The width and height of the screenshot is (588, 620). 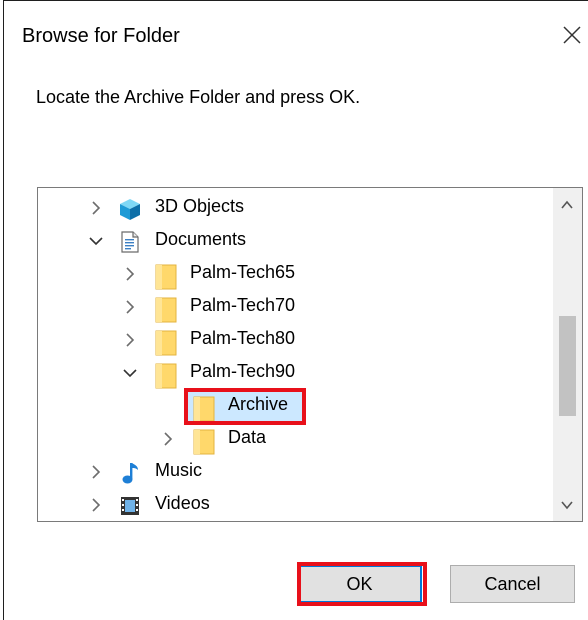 I want to click on tree-item-palm-tech90: Palm-Tech90, so click(x=293, y=373).